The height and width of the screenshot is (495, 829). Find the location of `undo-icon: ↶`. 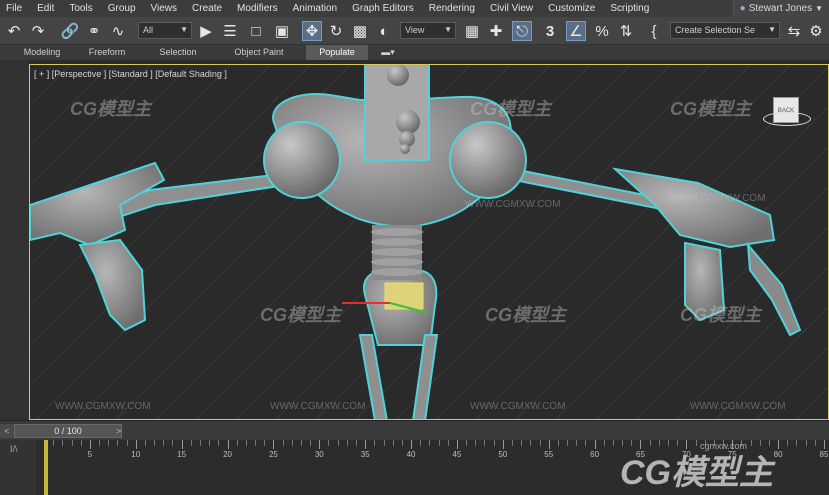

undo-icon: ↶ is located at coordinates (14, 31).